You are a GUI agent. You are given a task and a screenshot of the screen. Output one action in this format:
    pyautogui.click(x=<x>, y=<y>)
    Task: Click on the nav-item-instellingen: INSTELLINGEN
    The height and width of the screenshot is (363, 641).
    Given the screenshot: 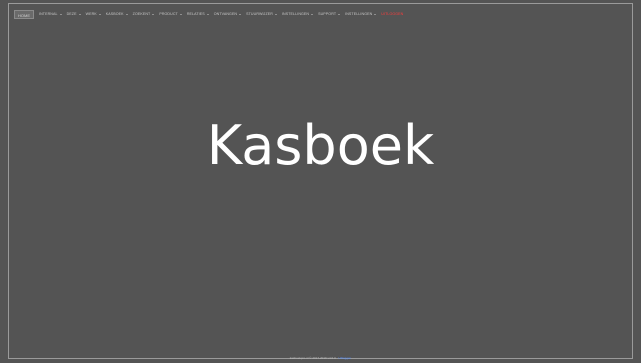 What is the action you would take?
    pyautogui.click(x=297, y=14)
    